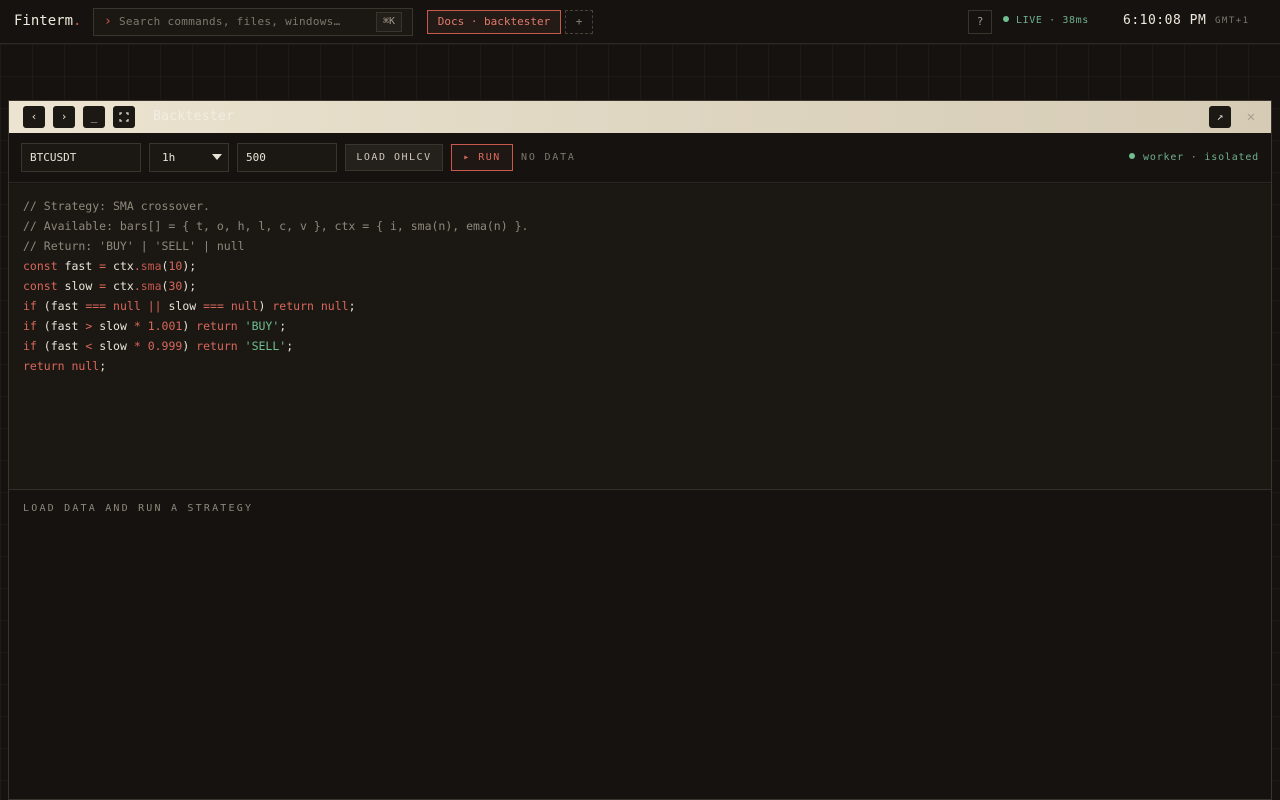 This screenshot has width=1280, height=800. Describe the element at coordinates (1165, 20) in the screenshot. I see `clock: 6:10:08 PM` at that location.